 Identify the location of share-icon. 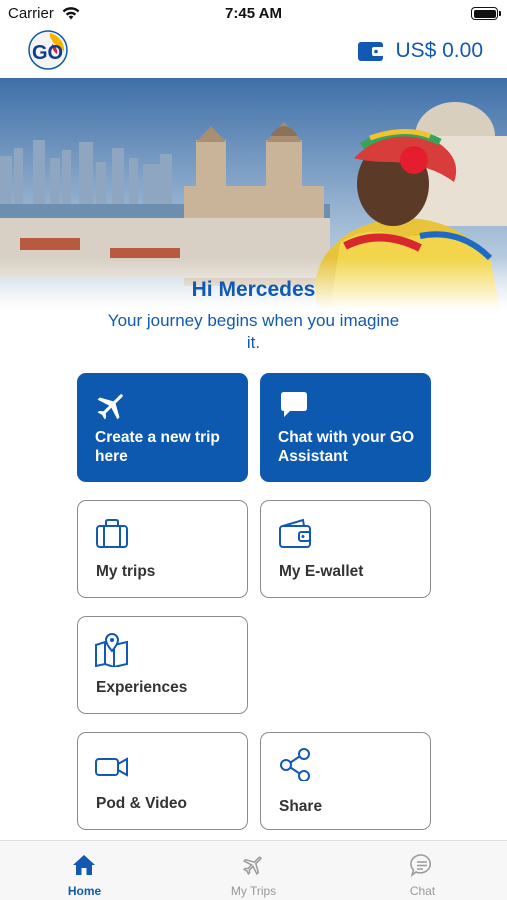
(295, 764).